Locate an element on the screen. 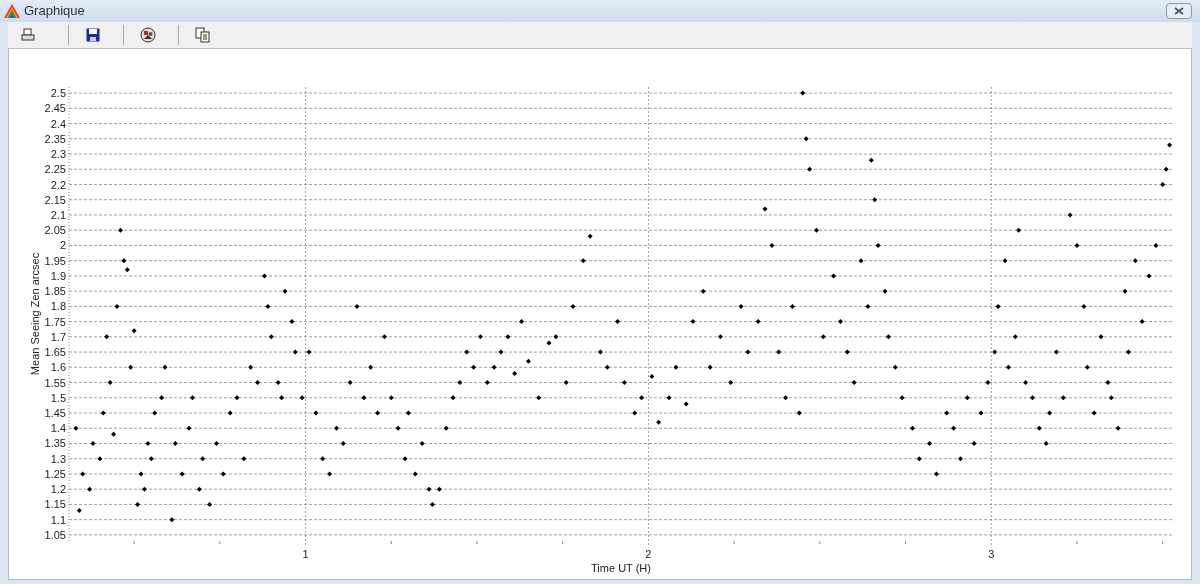  tick-label: 1 is located at coordinates (305, 554).